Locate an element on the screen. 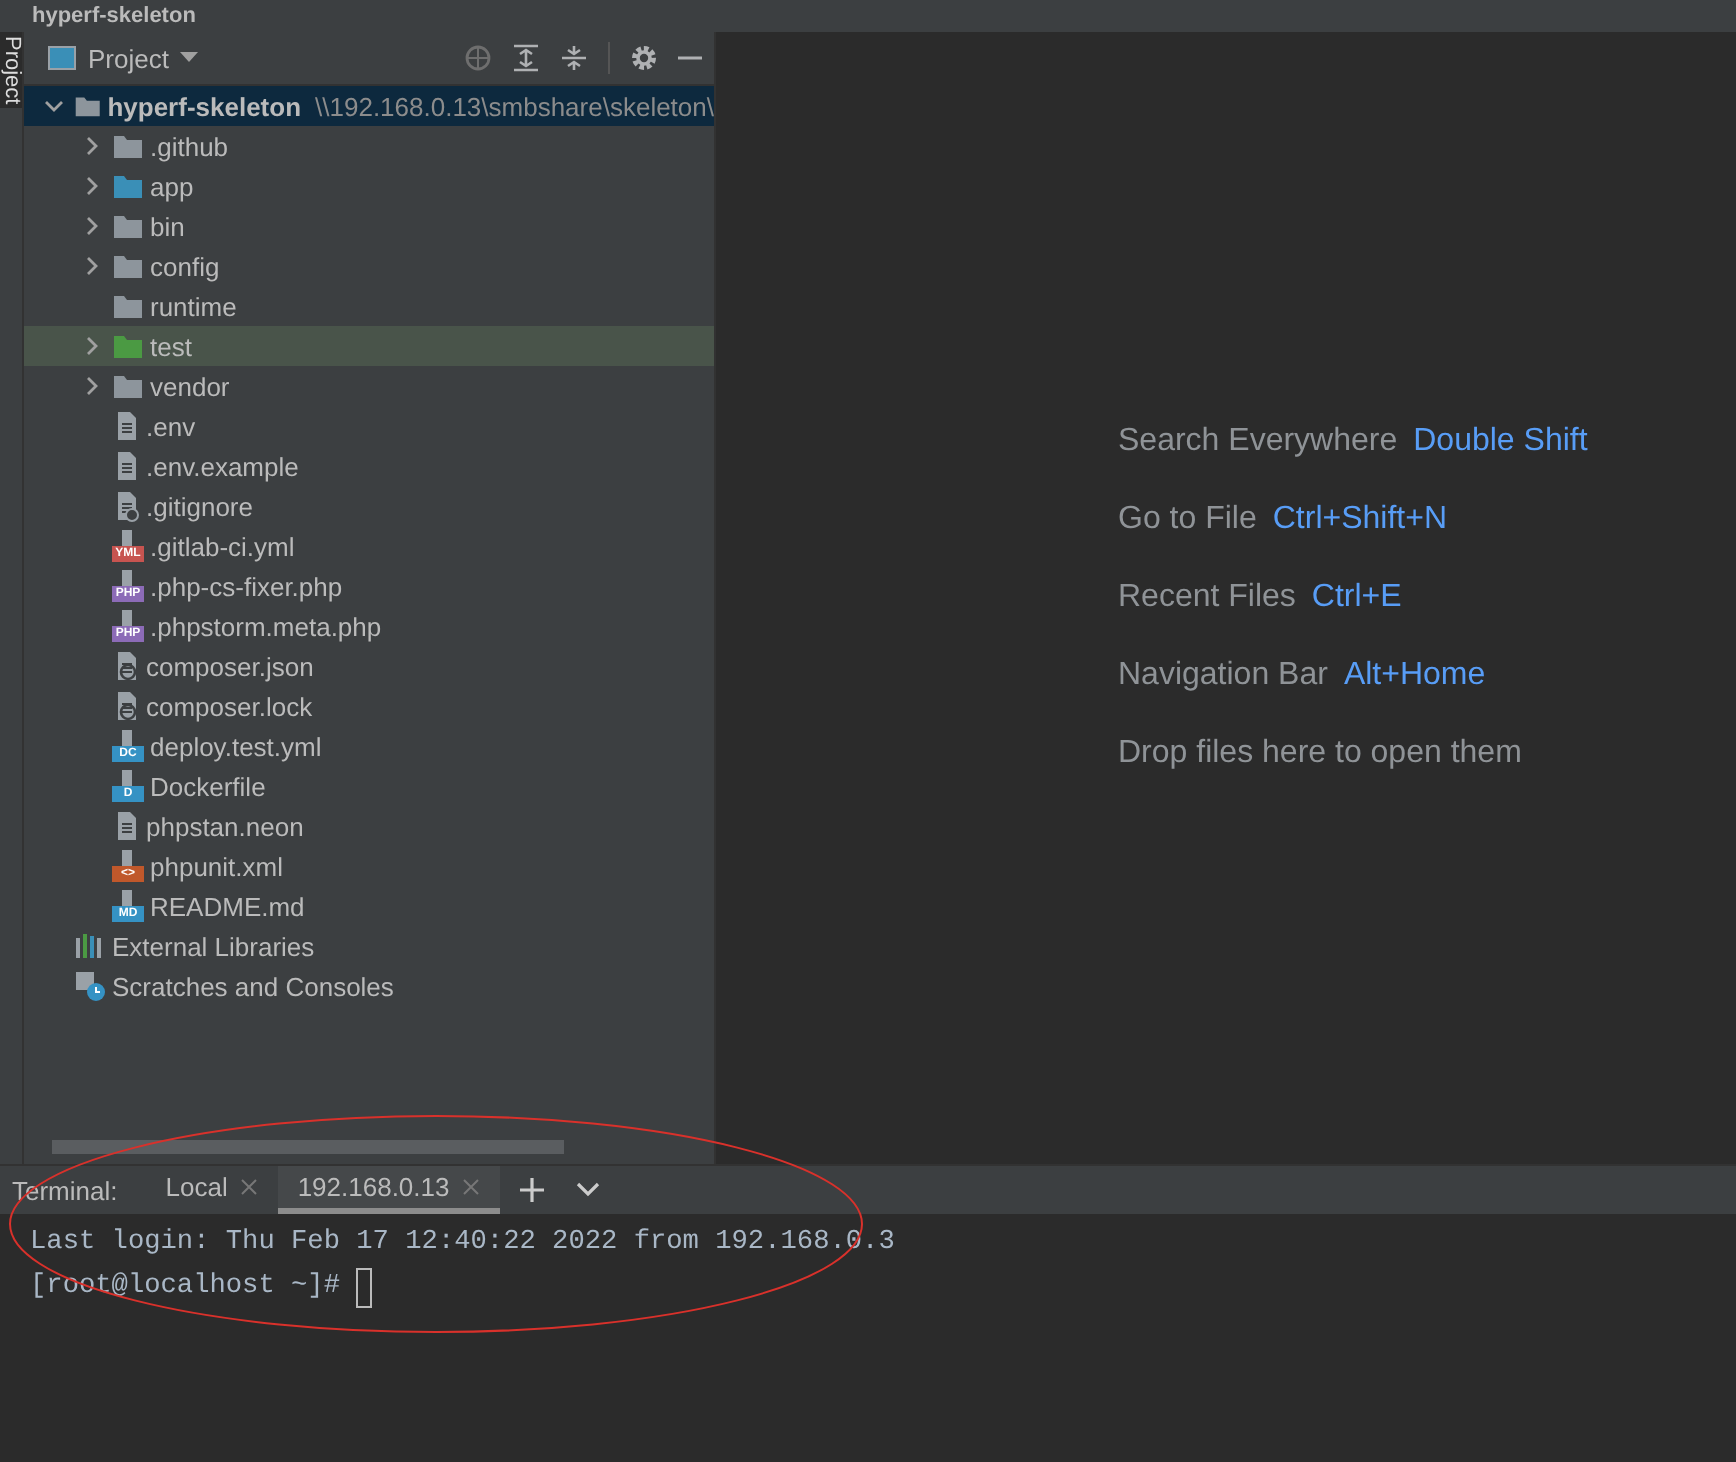 Image resolution: width=1736 pixels, height=1462 pixels. shortcut-text: Double Shift is located at coordinates (1500, 442).